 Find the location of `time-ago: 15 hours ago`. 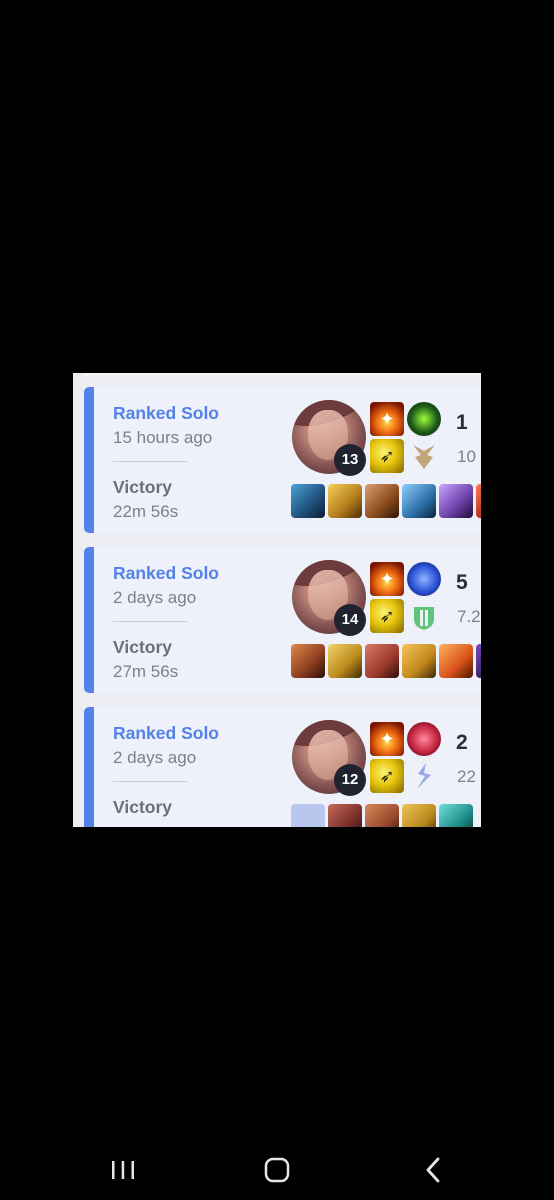

time-ago: 15 hours ago is located at coordinates (163, 437).